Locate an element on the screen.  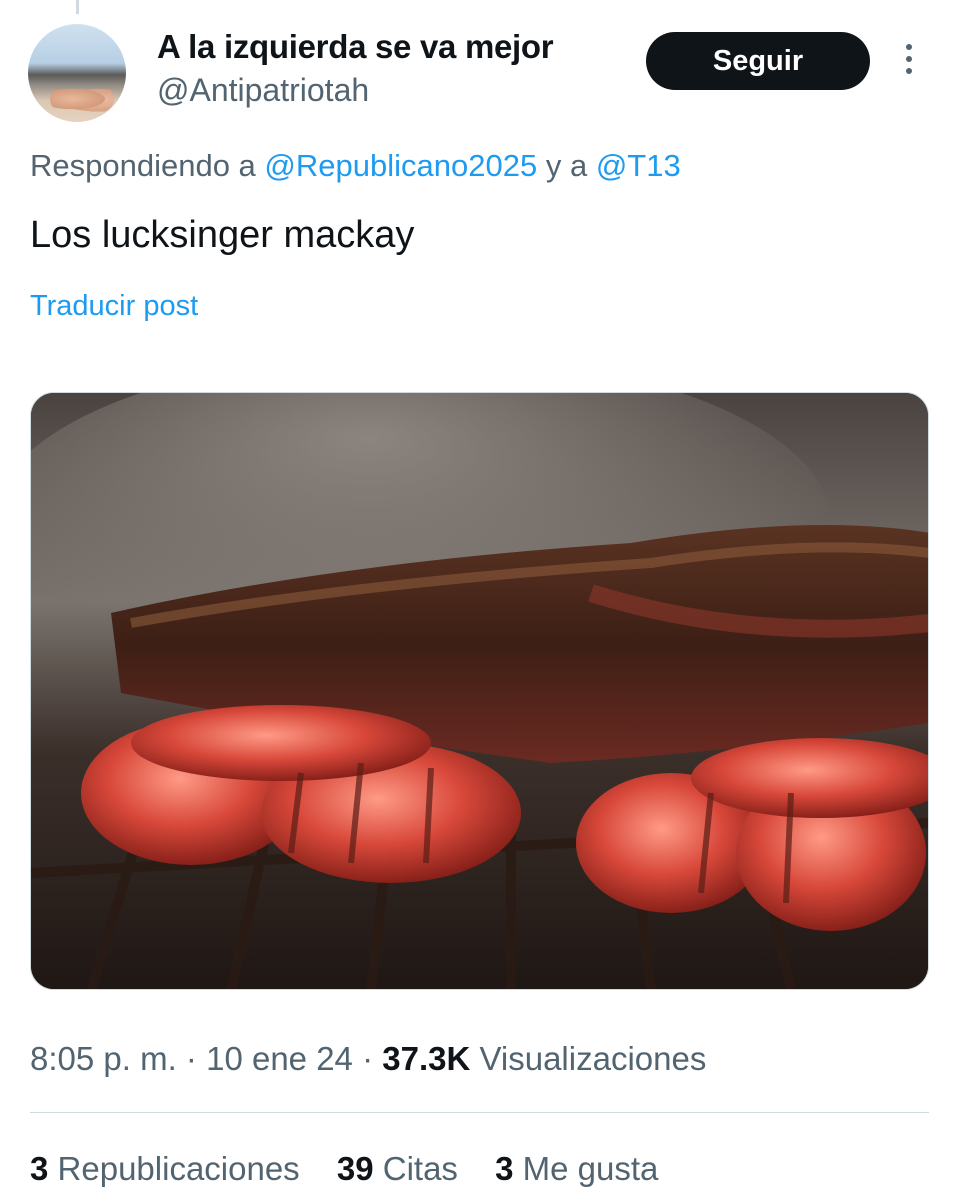
quotes-stat: 39 Citas is located at coordinates (397, 1168).